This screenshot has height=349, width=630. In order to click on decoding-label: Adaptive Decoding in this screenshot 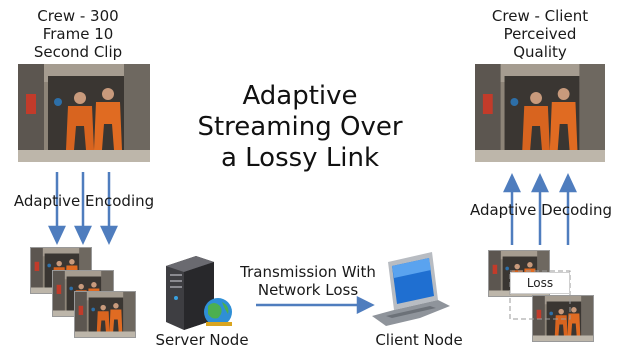, I will do `click(541, 210)`.